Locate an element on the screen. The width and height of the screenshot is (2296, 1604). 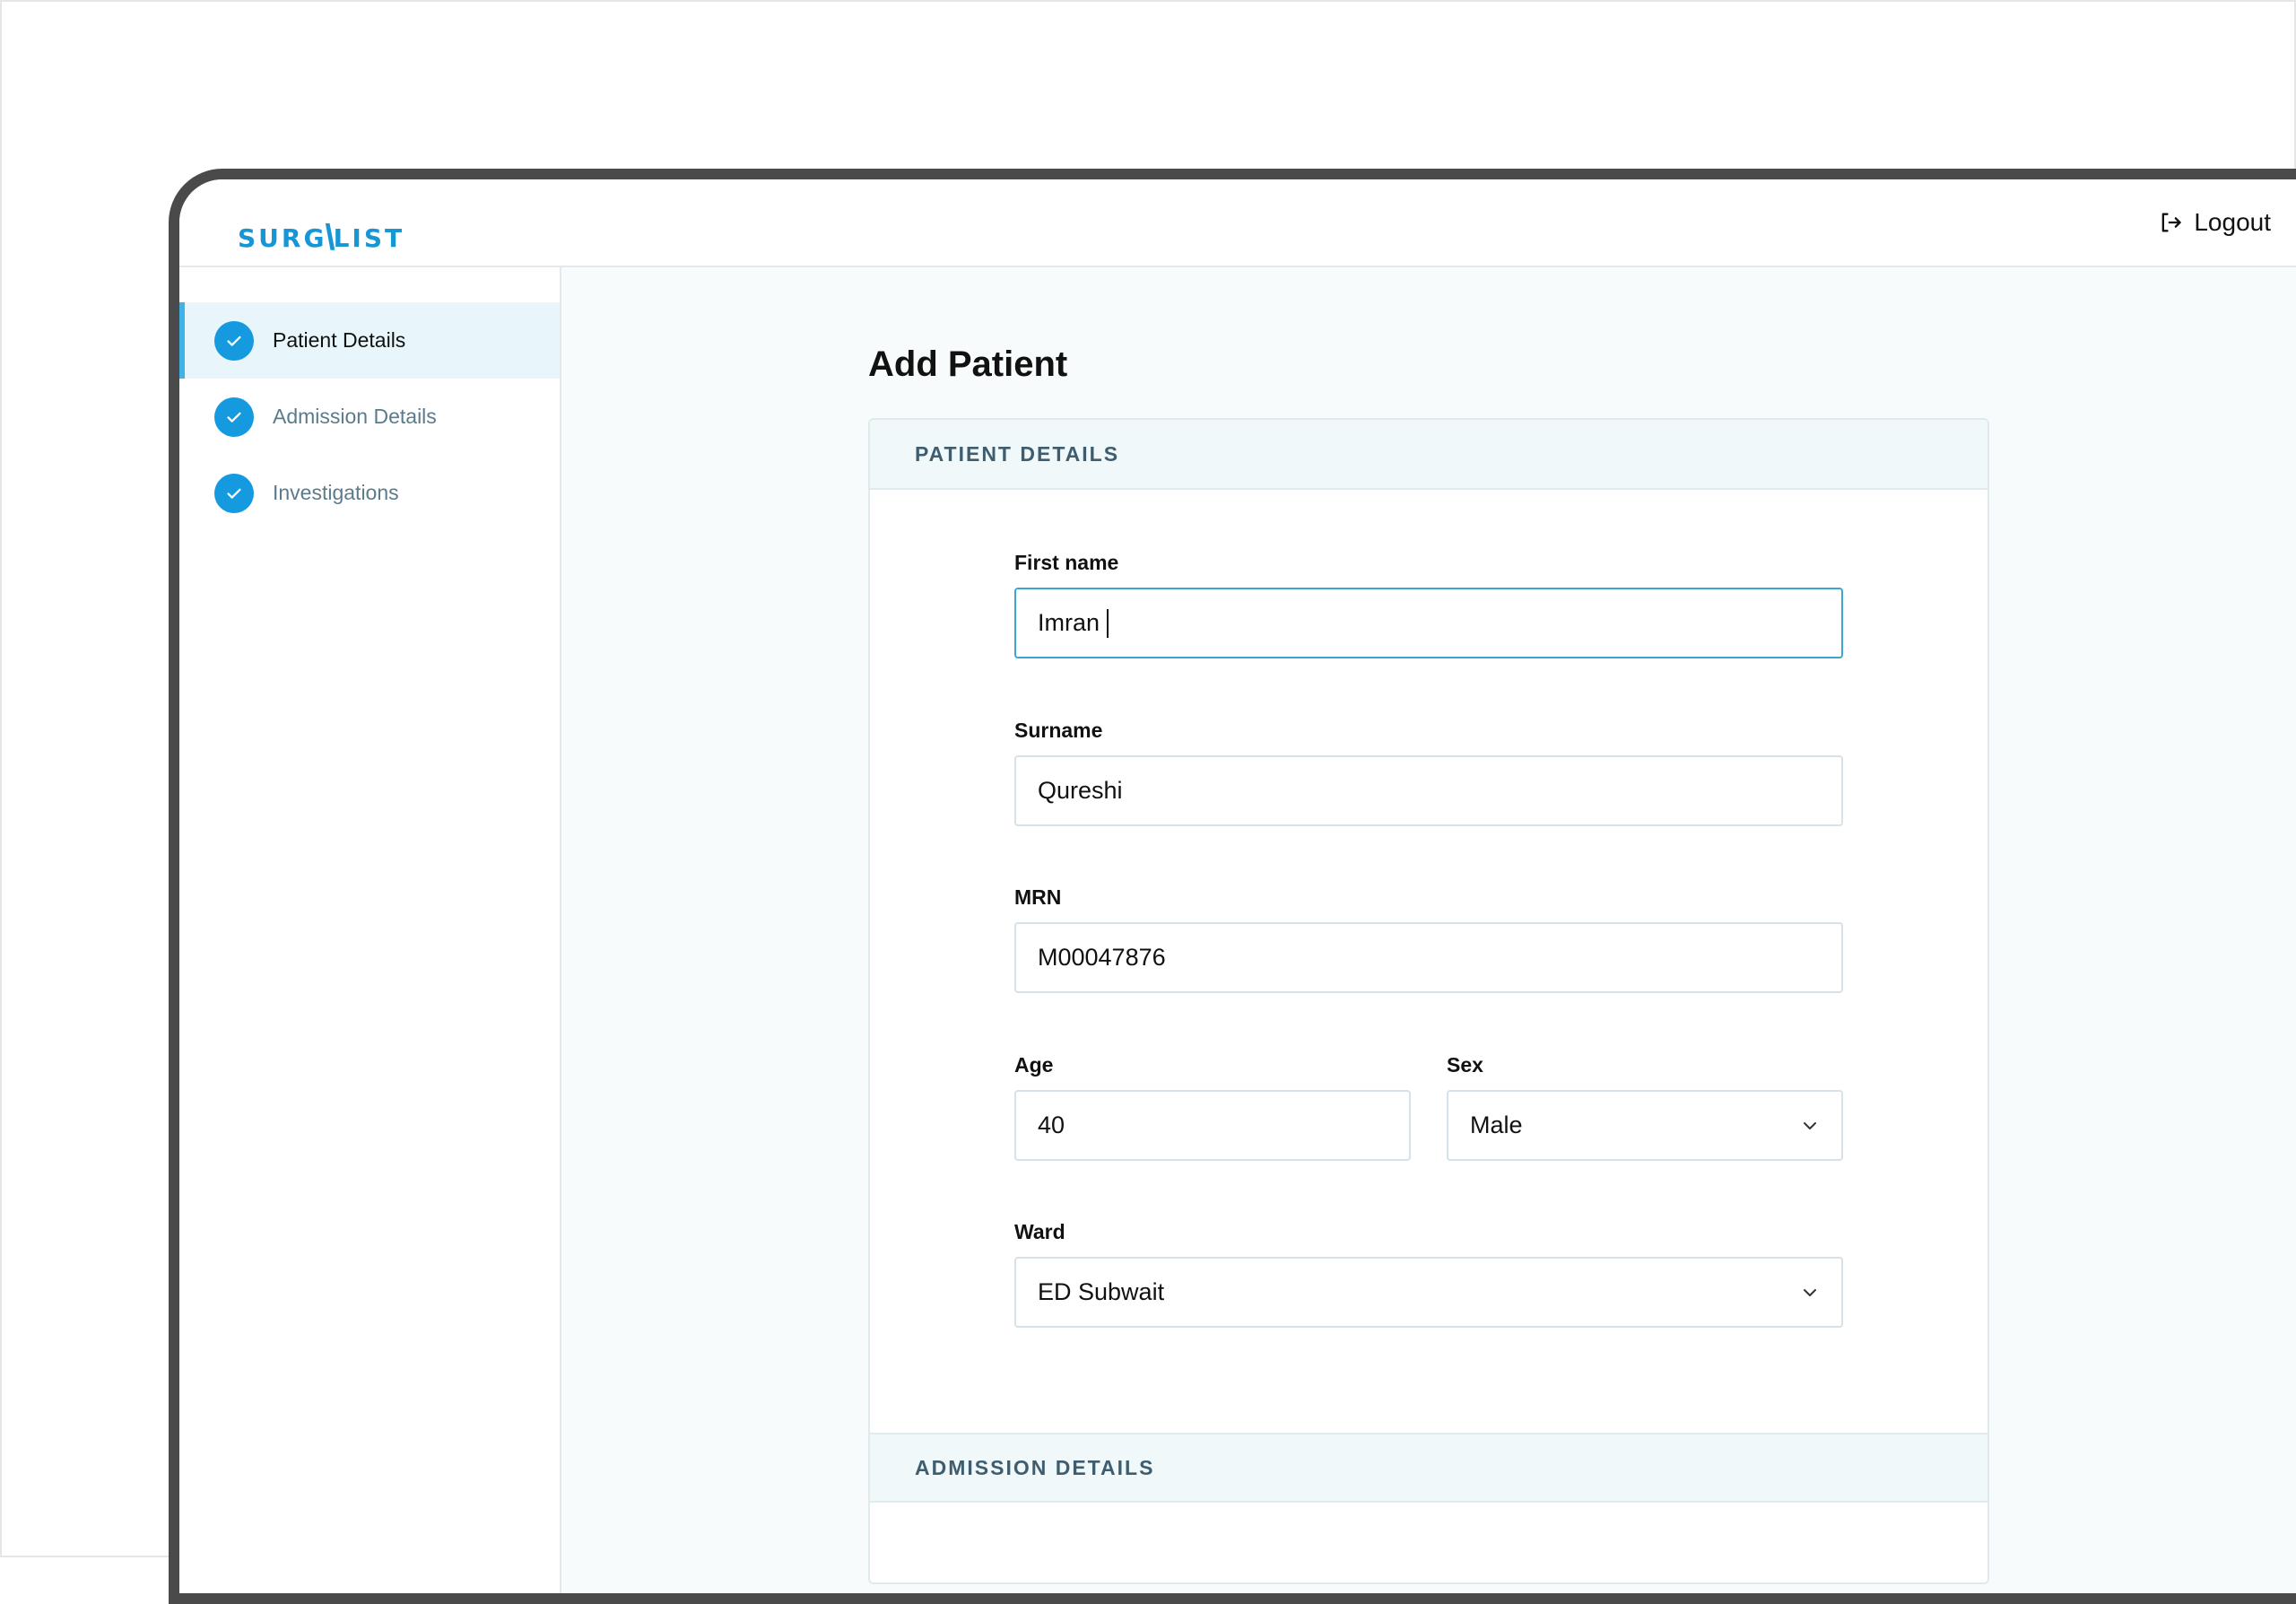
sidebar-step-patient-details: Patient Details is located at coordinates (369, 340).